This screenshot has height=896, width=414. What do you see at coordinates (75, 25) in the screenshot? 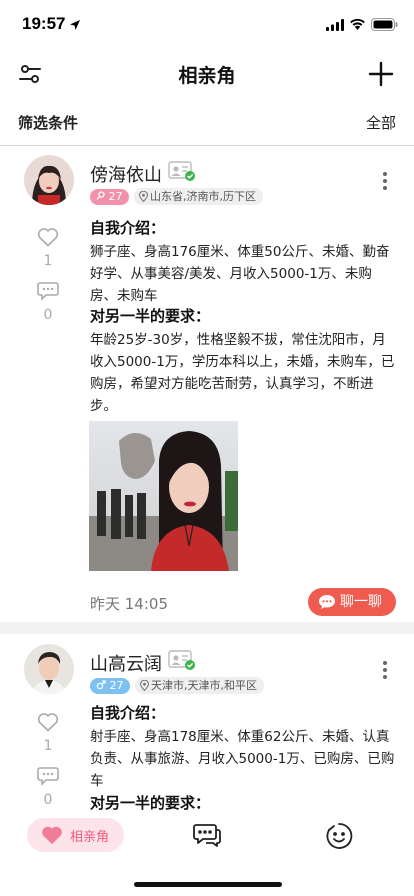
I see `location-arrow-icon` at bounding box center [75, 25].